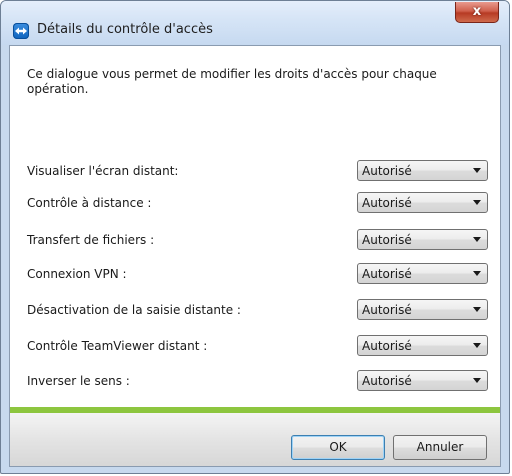 The height and width of the screenshot is (476, 512). I want to click on row-label-disable-input: Désactivation de la saisie distante :, so click(134, 310).